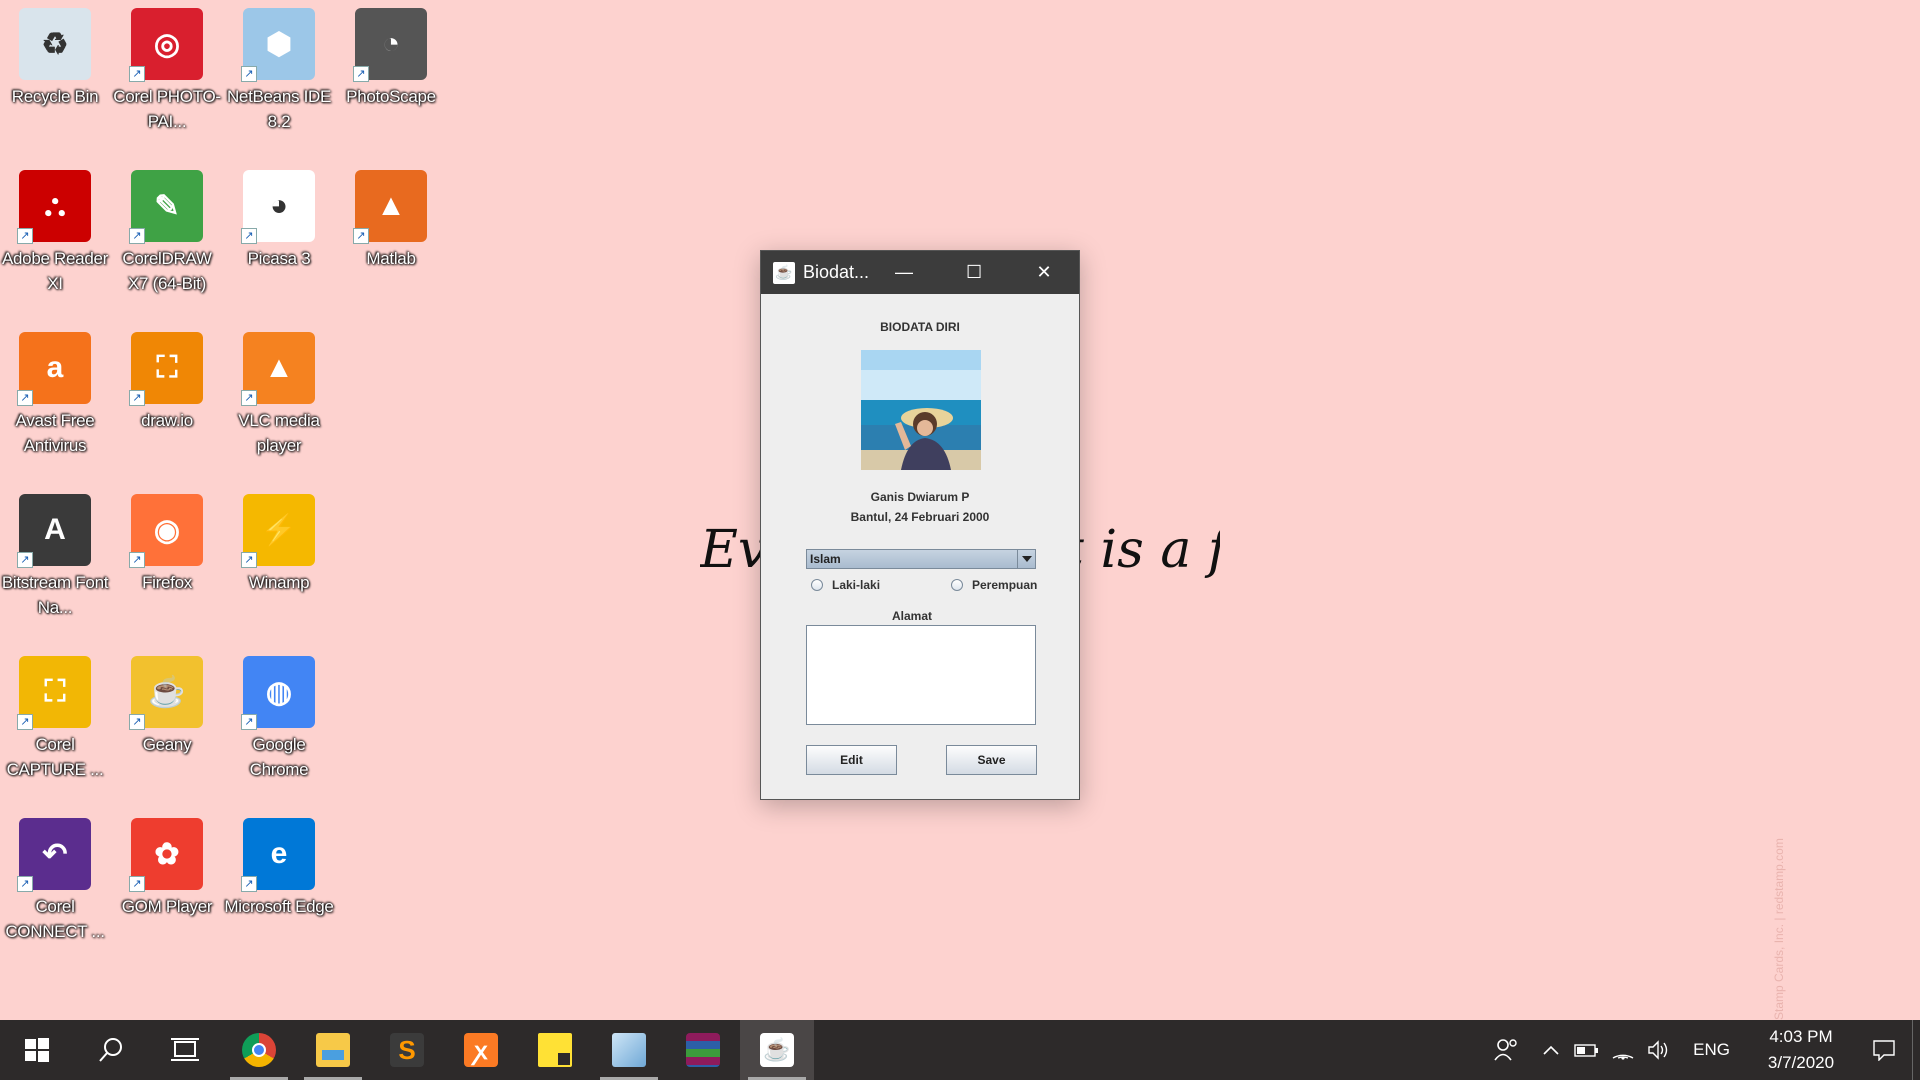  I want to click on start-button, so click(37, 1050).